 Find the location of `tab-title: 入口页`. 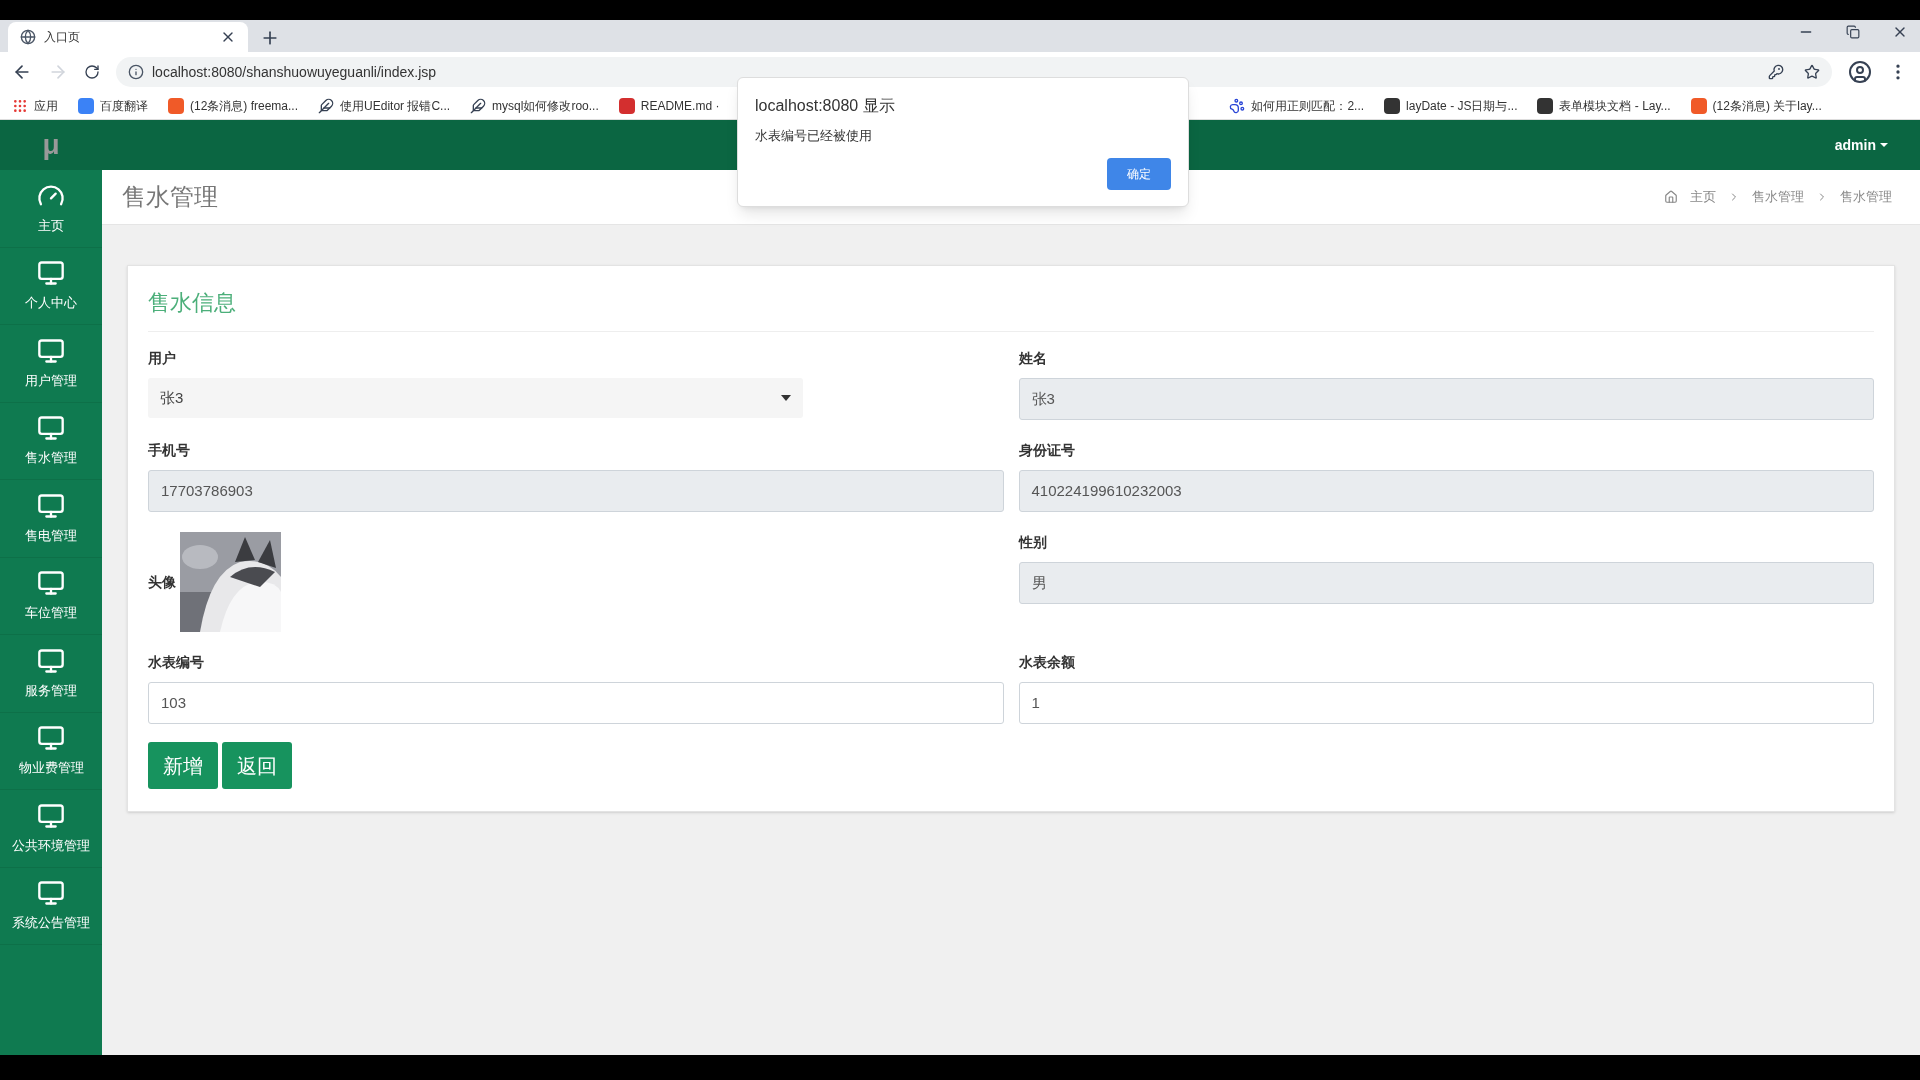

tab-title: 入口页 is located at coordinates (62, 37).